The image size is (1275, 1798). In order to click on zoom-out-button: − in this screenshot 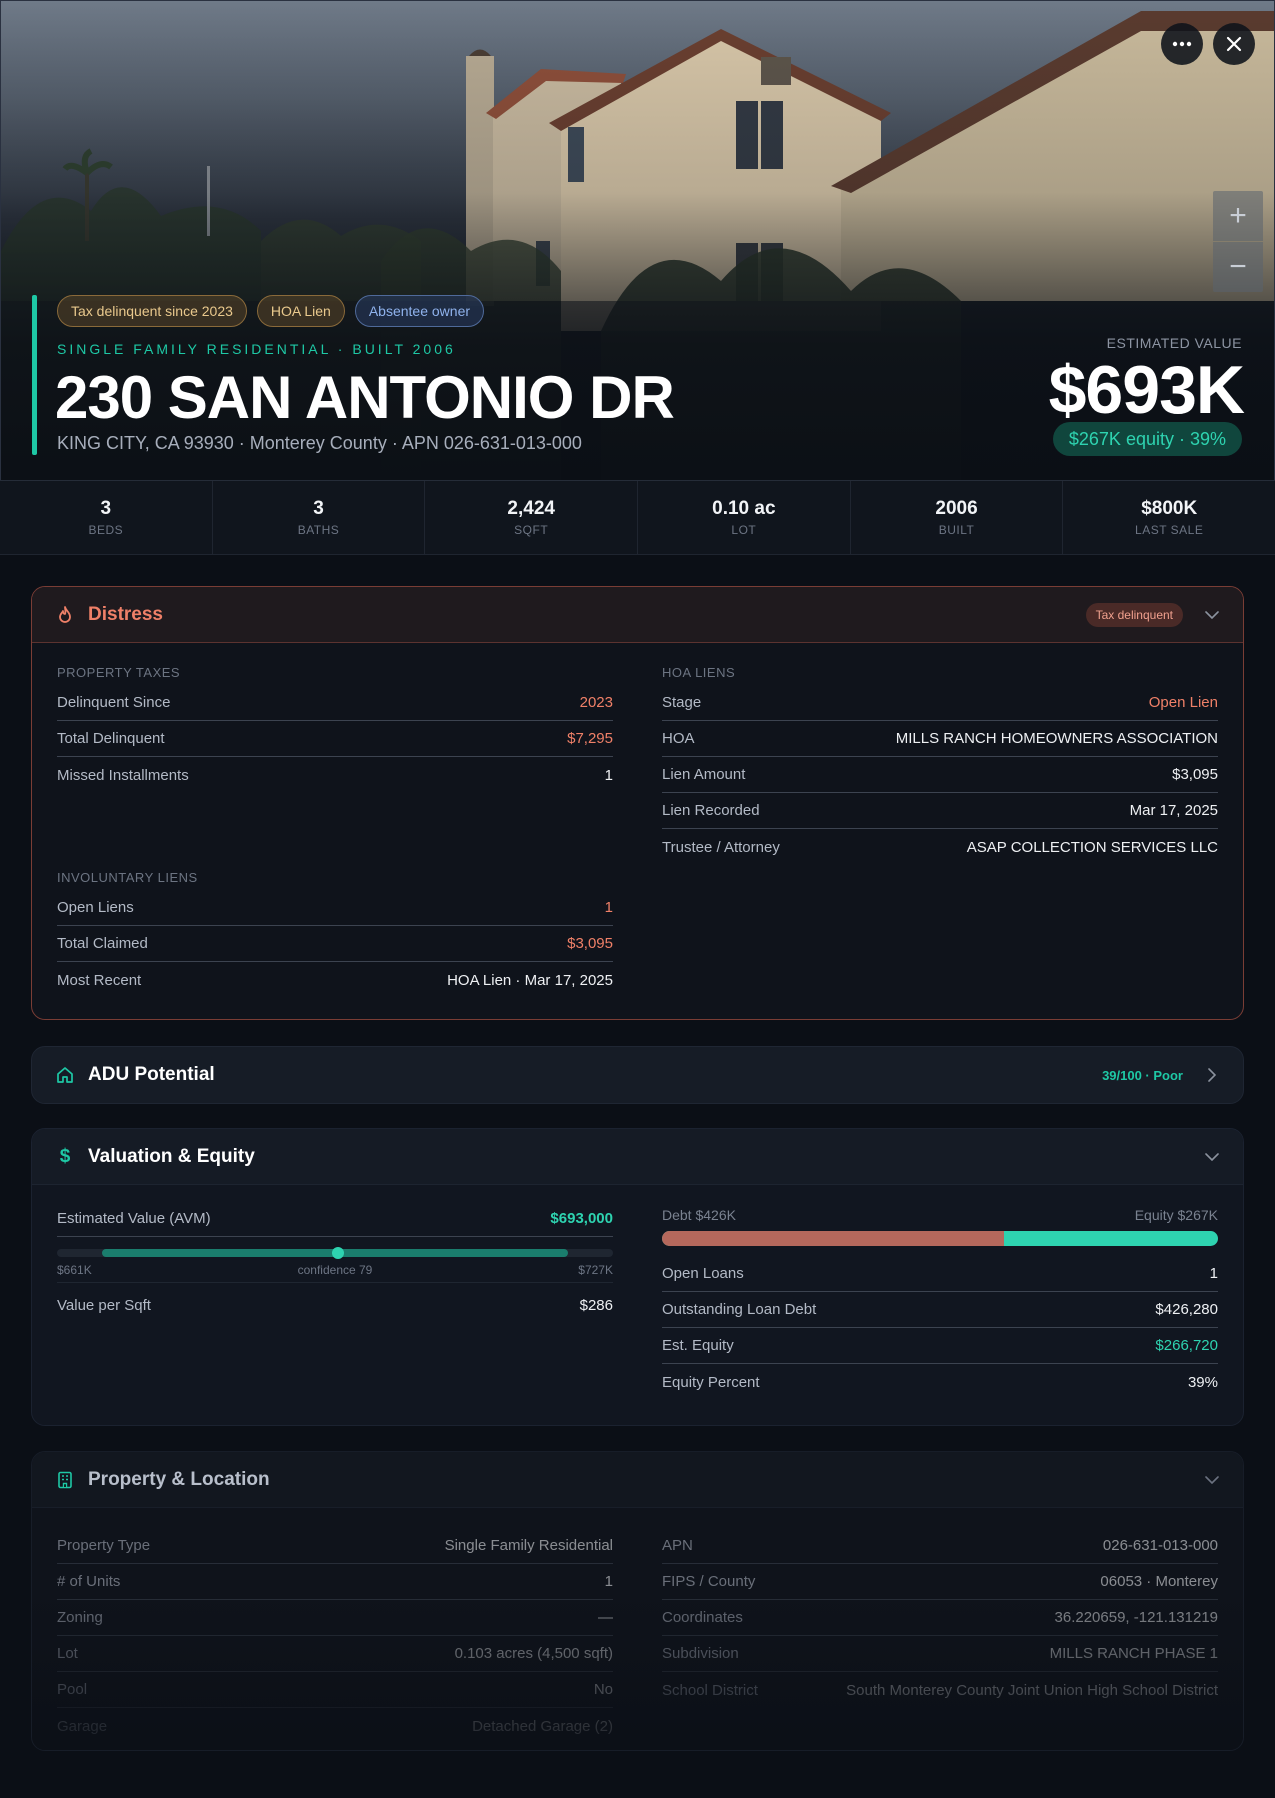, I will do `click(1238, 267)`.